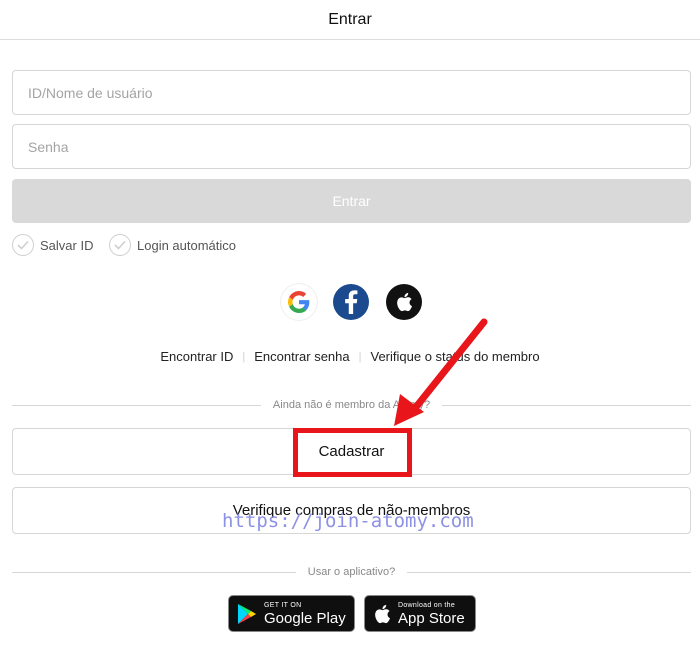 This screenshot has width=700, height=646. What do you see at coordinates (351, 451) in the screenshot?
I see `register-button: Cadastrar` at bounding box center [351, 451].